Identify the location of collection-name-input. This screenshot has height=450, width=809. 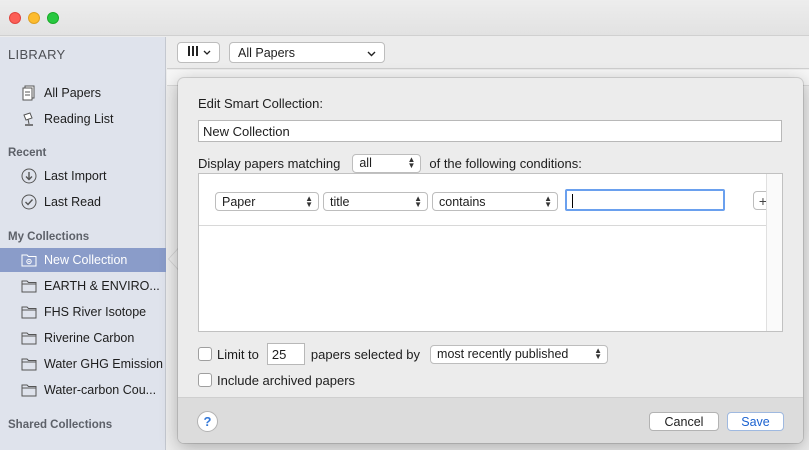
(490, 131).